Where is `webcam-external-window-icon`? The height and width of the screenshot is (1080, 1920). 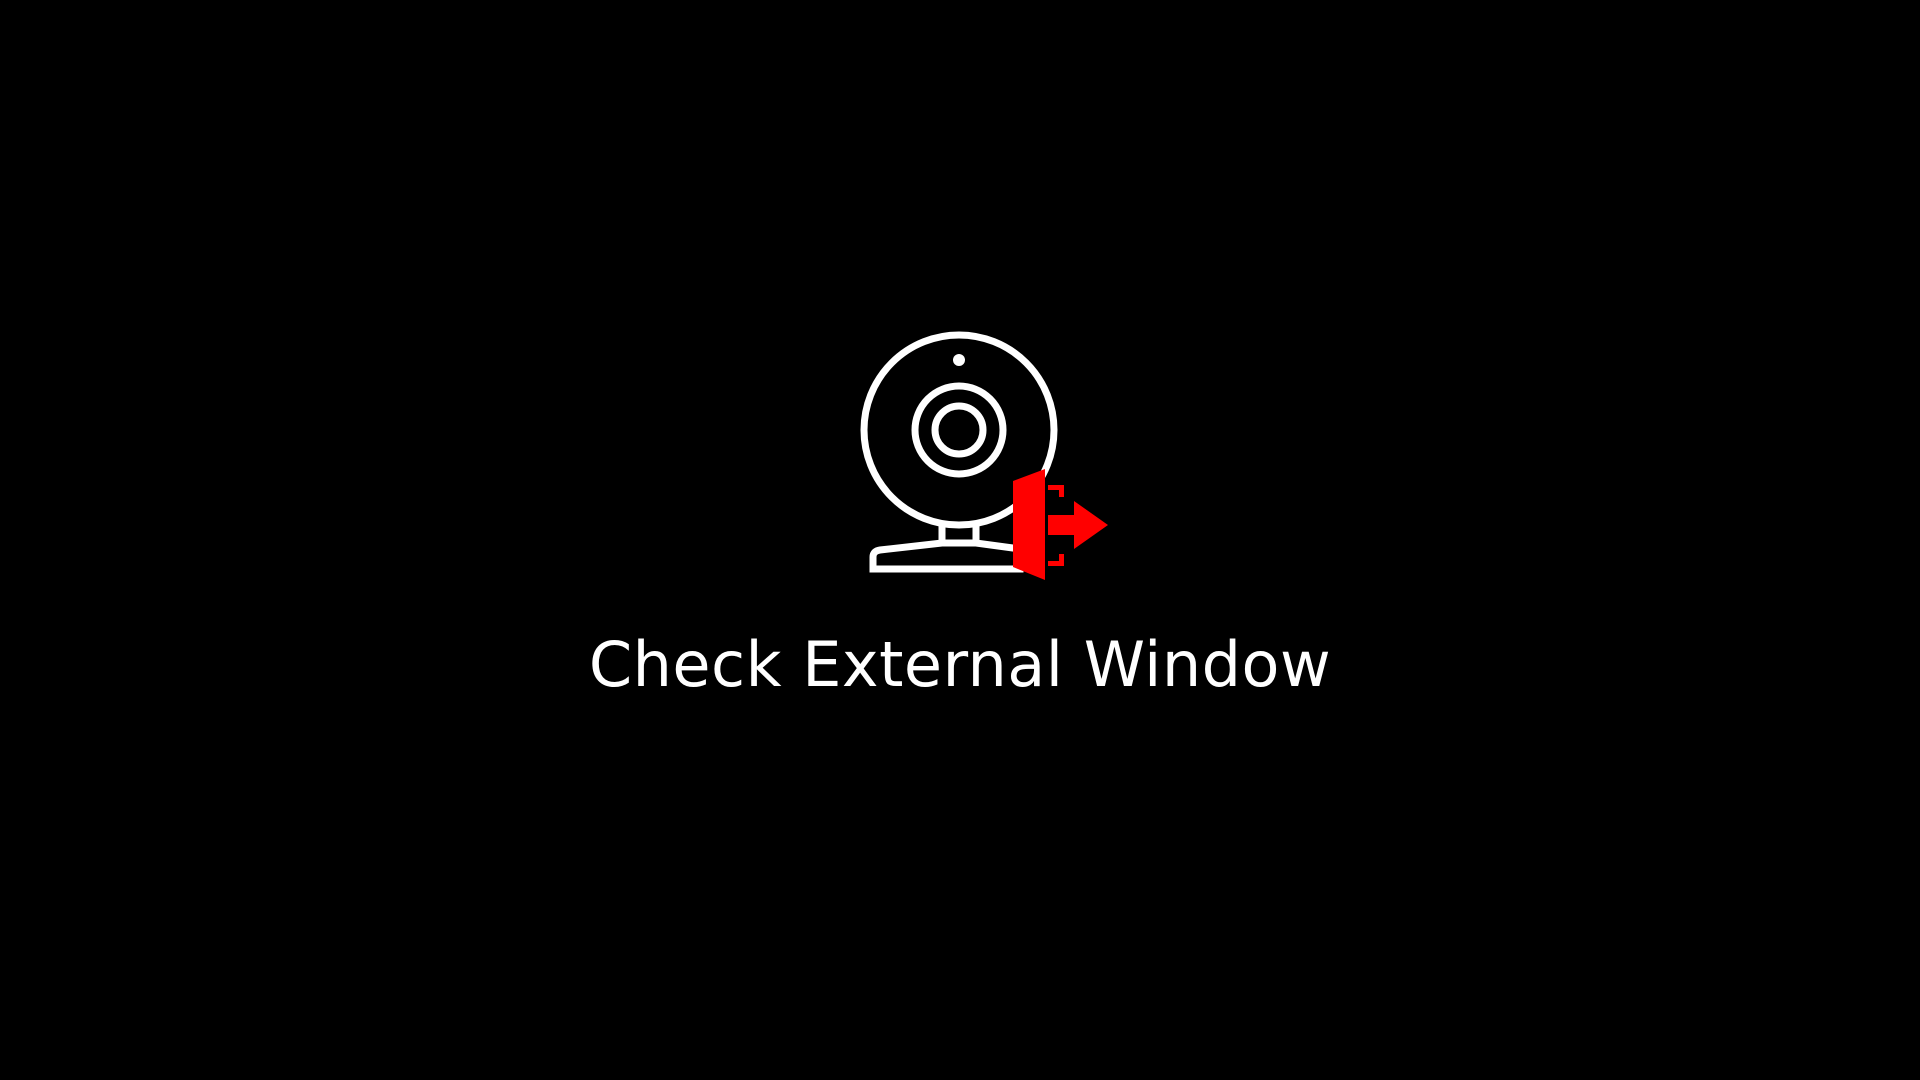 webcam-external-window-icon is located at coordinates (985, 455).